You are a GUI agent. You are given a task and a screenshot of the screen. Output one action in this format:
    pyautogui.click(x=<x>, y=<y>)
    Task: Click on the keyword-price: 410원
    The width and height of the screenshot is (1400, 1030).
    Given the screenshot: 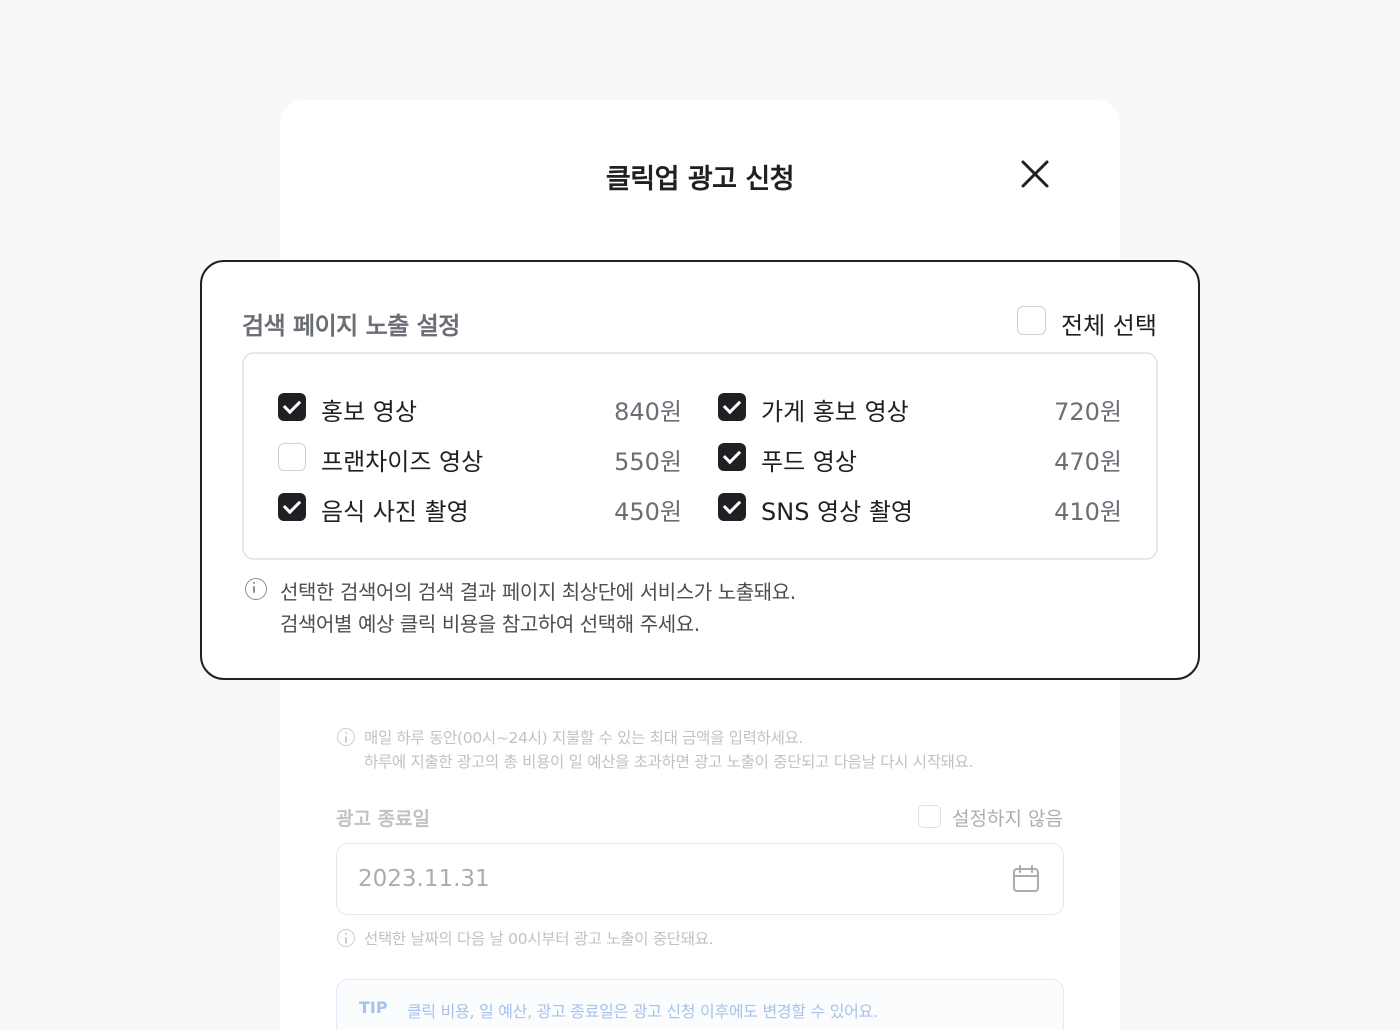 What is the action you would take?
    pyautogui.click(x=1088, y=512)
    